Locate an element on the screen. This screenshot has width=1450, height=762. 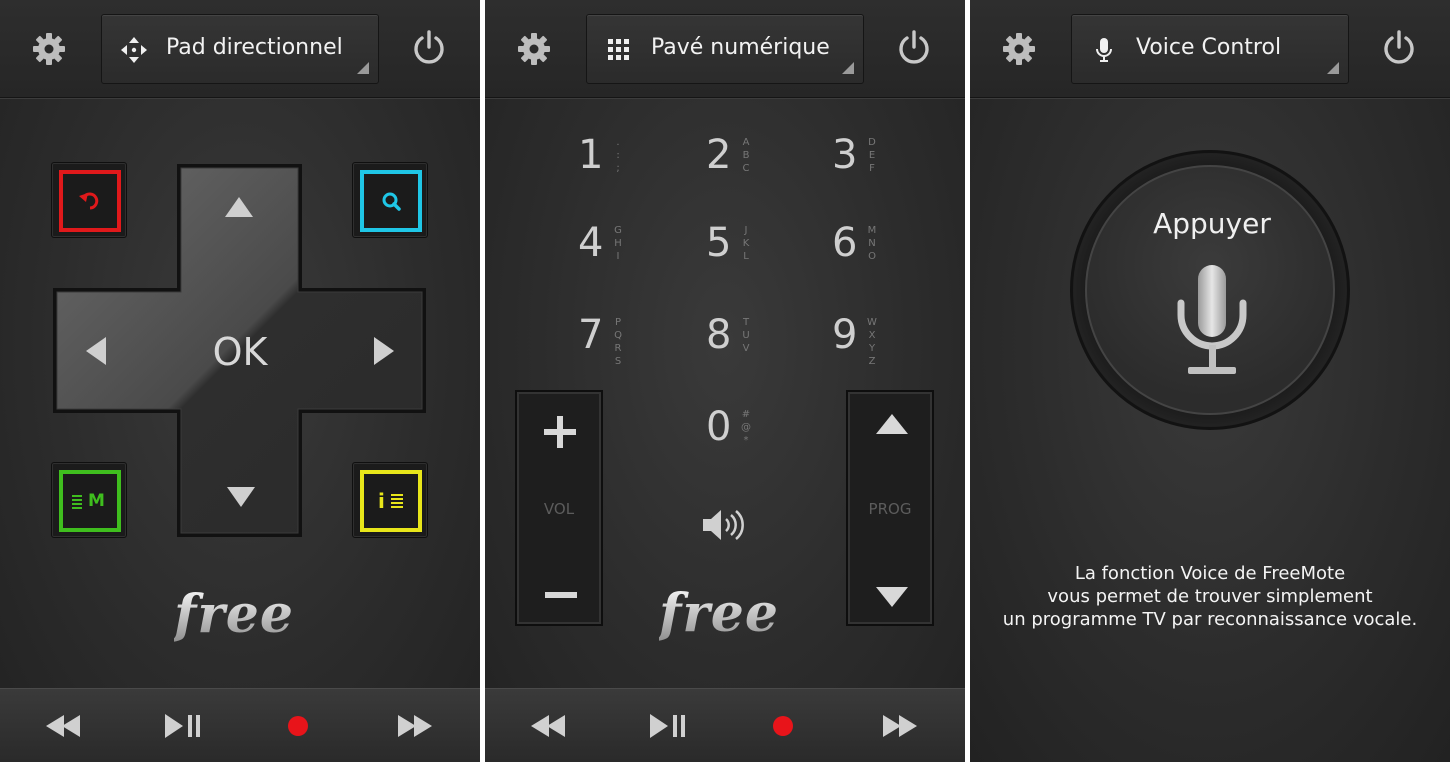
mode-selector-dropdown: Pavé numérique is located at coordinates (725, 49).